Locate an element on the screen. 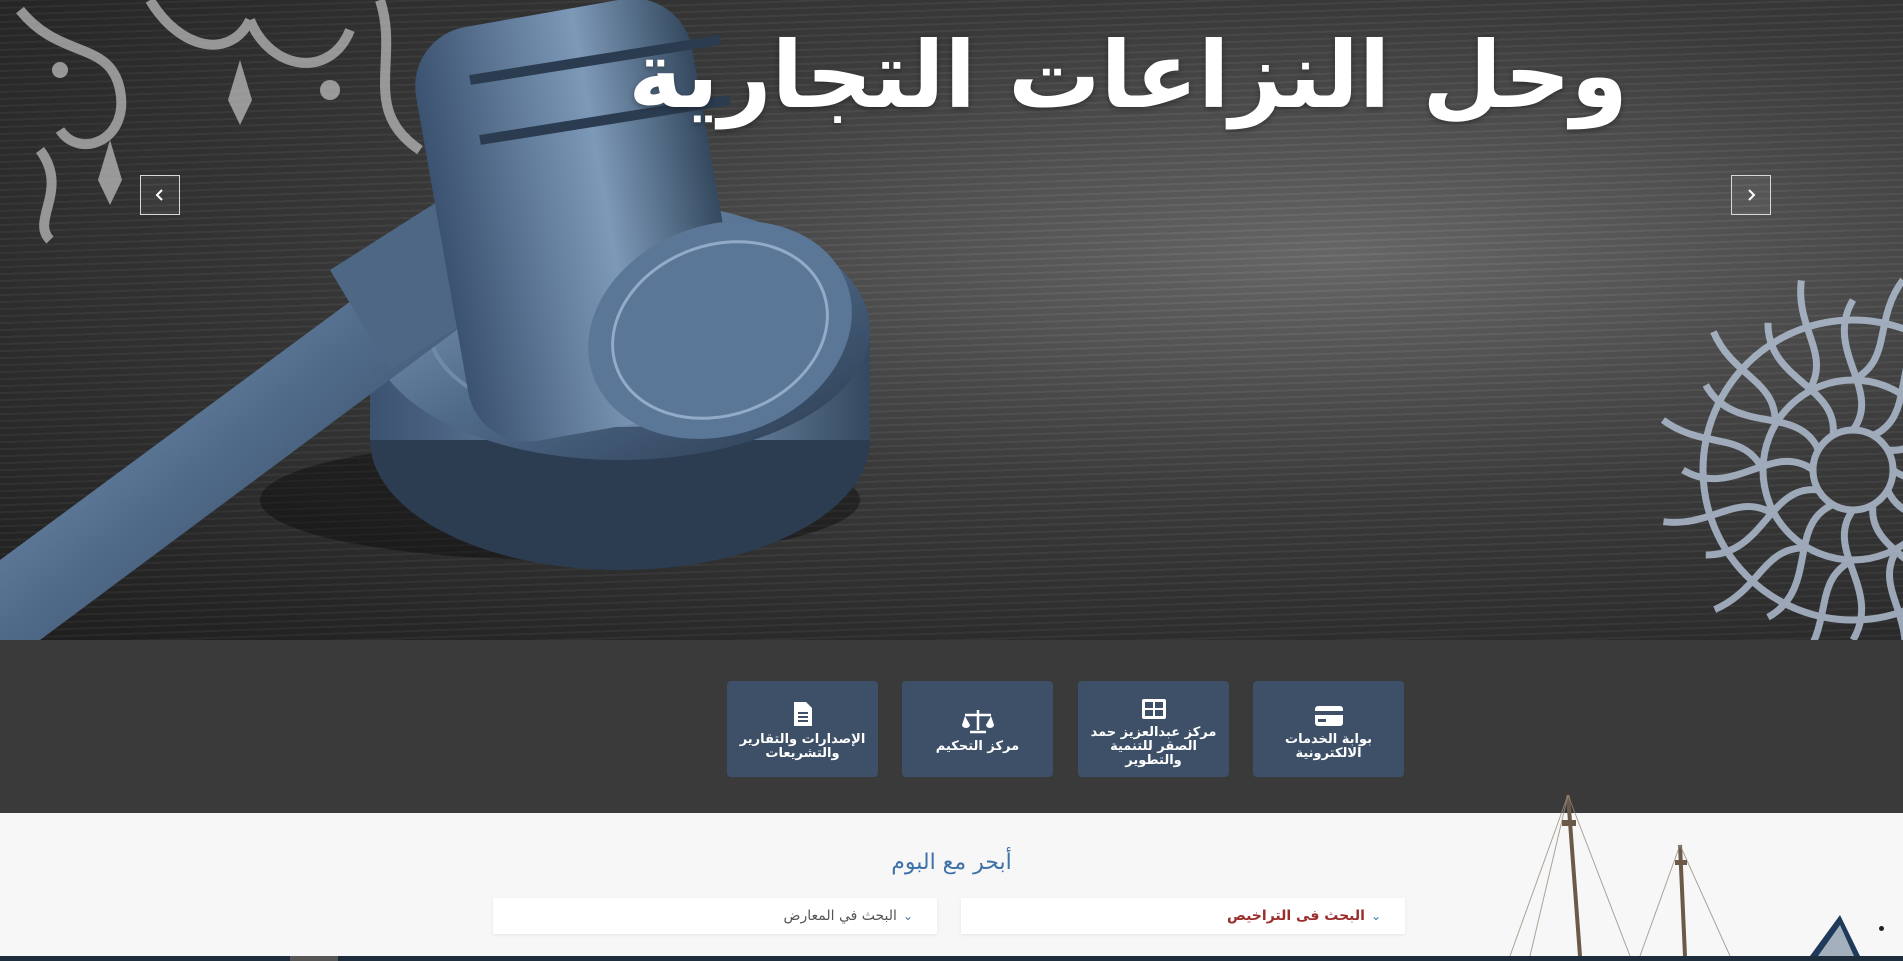  chevron-right-icon is located at coordinates (1752, 195).